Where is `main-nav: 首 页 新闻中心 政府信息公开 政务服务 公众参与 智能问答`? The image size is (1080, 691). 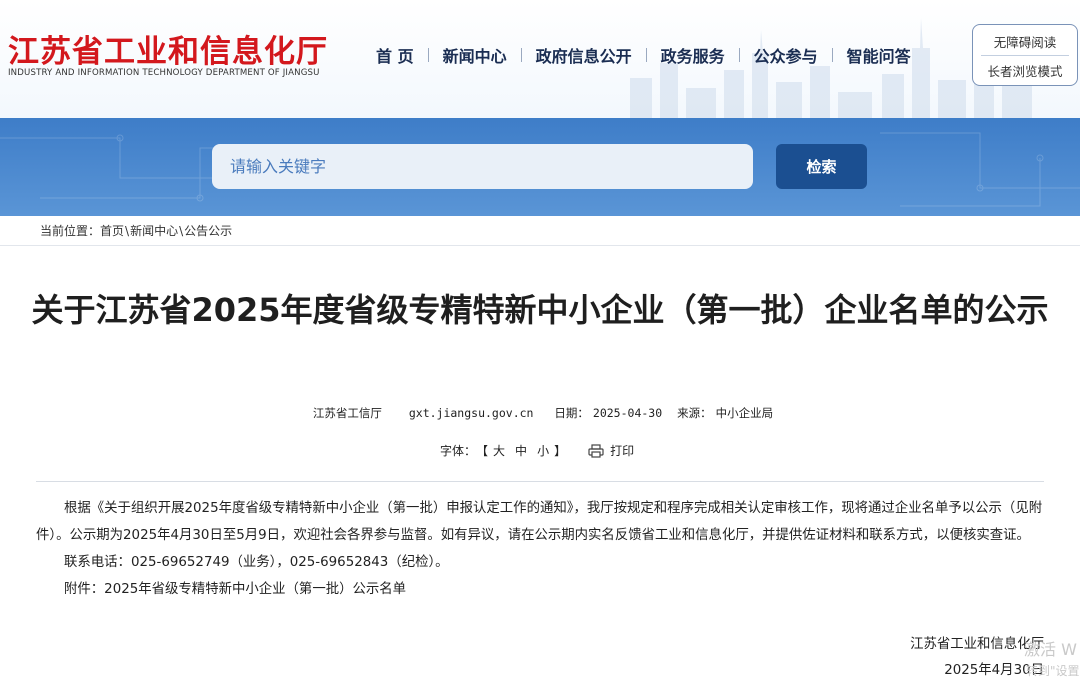 main-nav: 首 页 新闻中心 政府信息公开 政务服务 公众参与 智能问答 is located at coordinates (643, 55).